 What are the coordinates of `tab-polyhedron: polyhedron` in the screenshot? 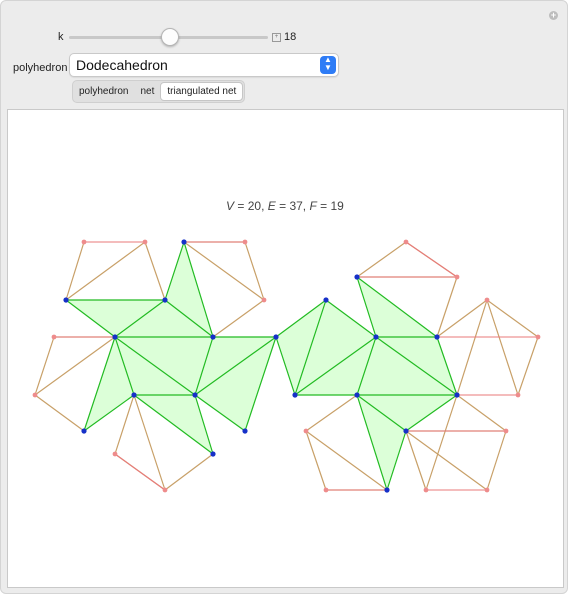 It's located at (103, 91).